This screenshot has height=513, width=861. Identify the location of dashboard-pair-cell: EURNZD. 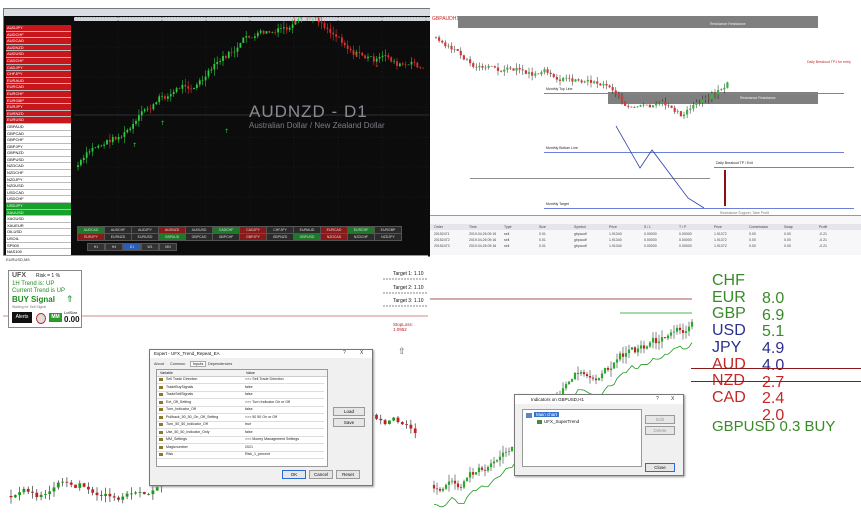
(118, 237).